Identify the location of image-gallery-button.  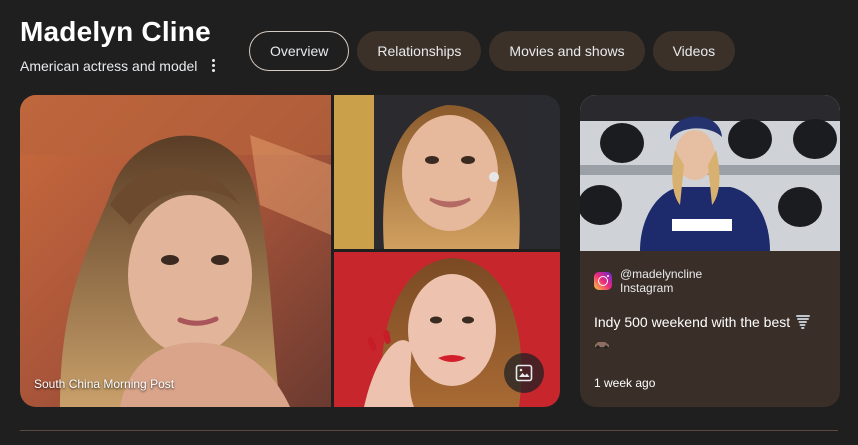
(524, 373).